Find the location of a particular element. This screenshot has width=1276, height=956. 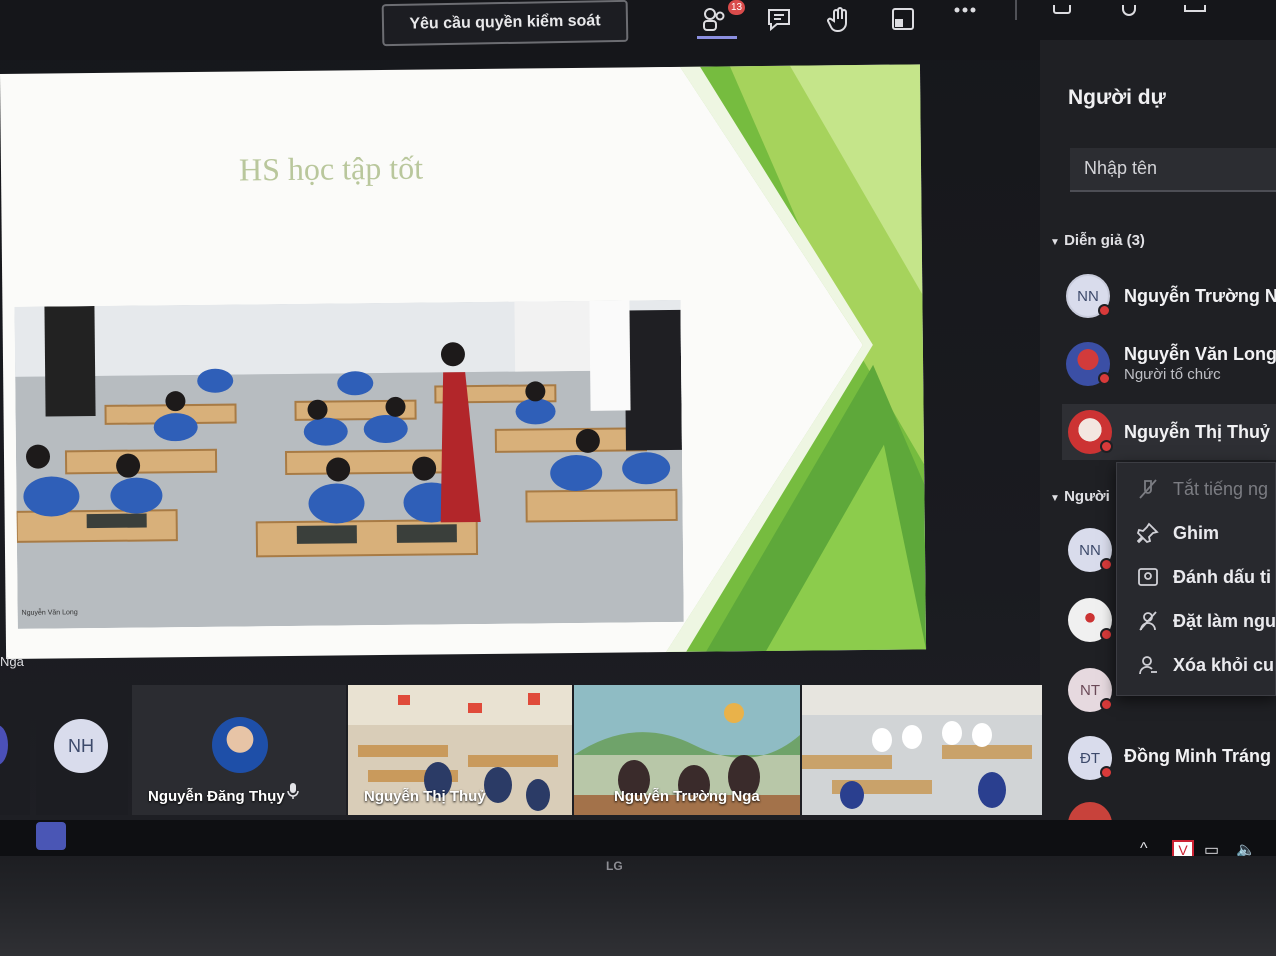

video-tile: Nguyễn Đăng Thụy is located at coordinates (239, 750).